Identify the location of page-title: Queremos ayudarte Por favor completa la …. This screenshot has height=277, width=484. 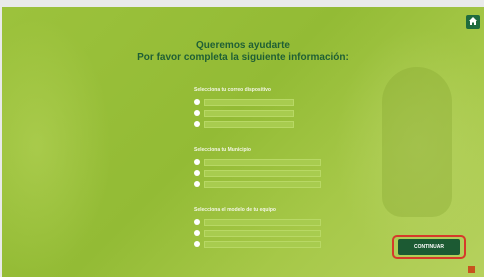
(243, 52).